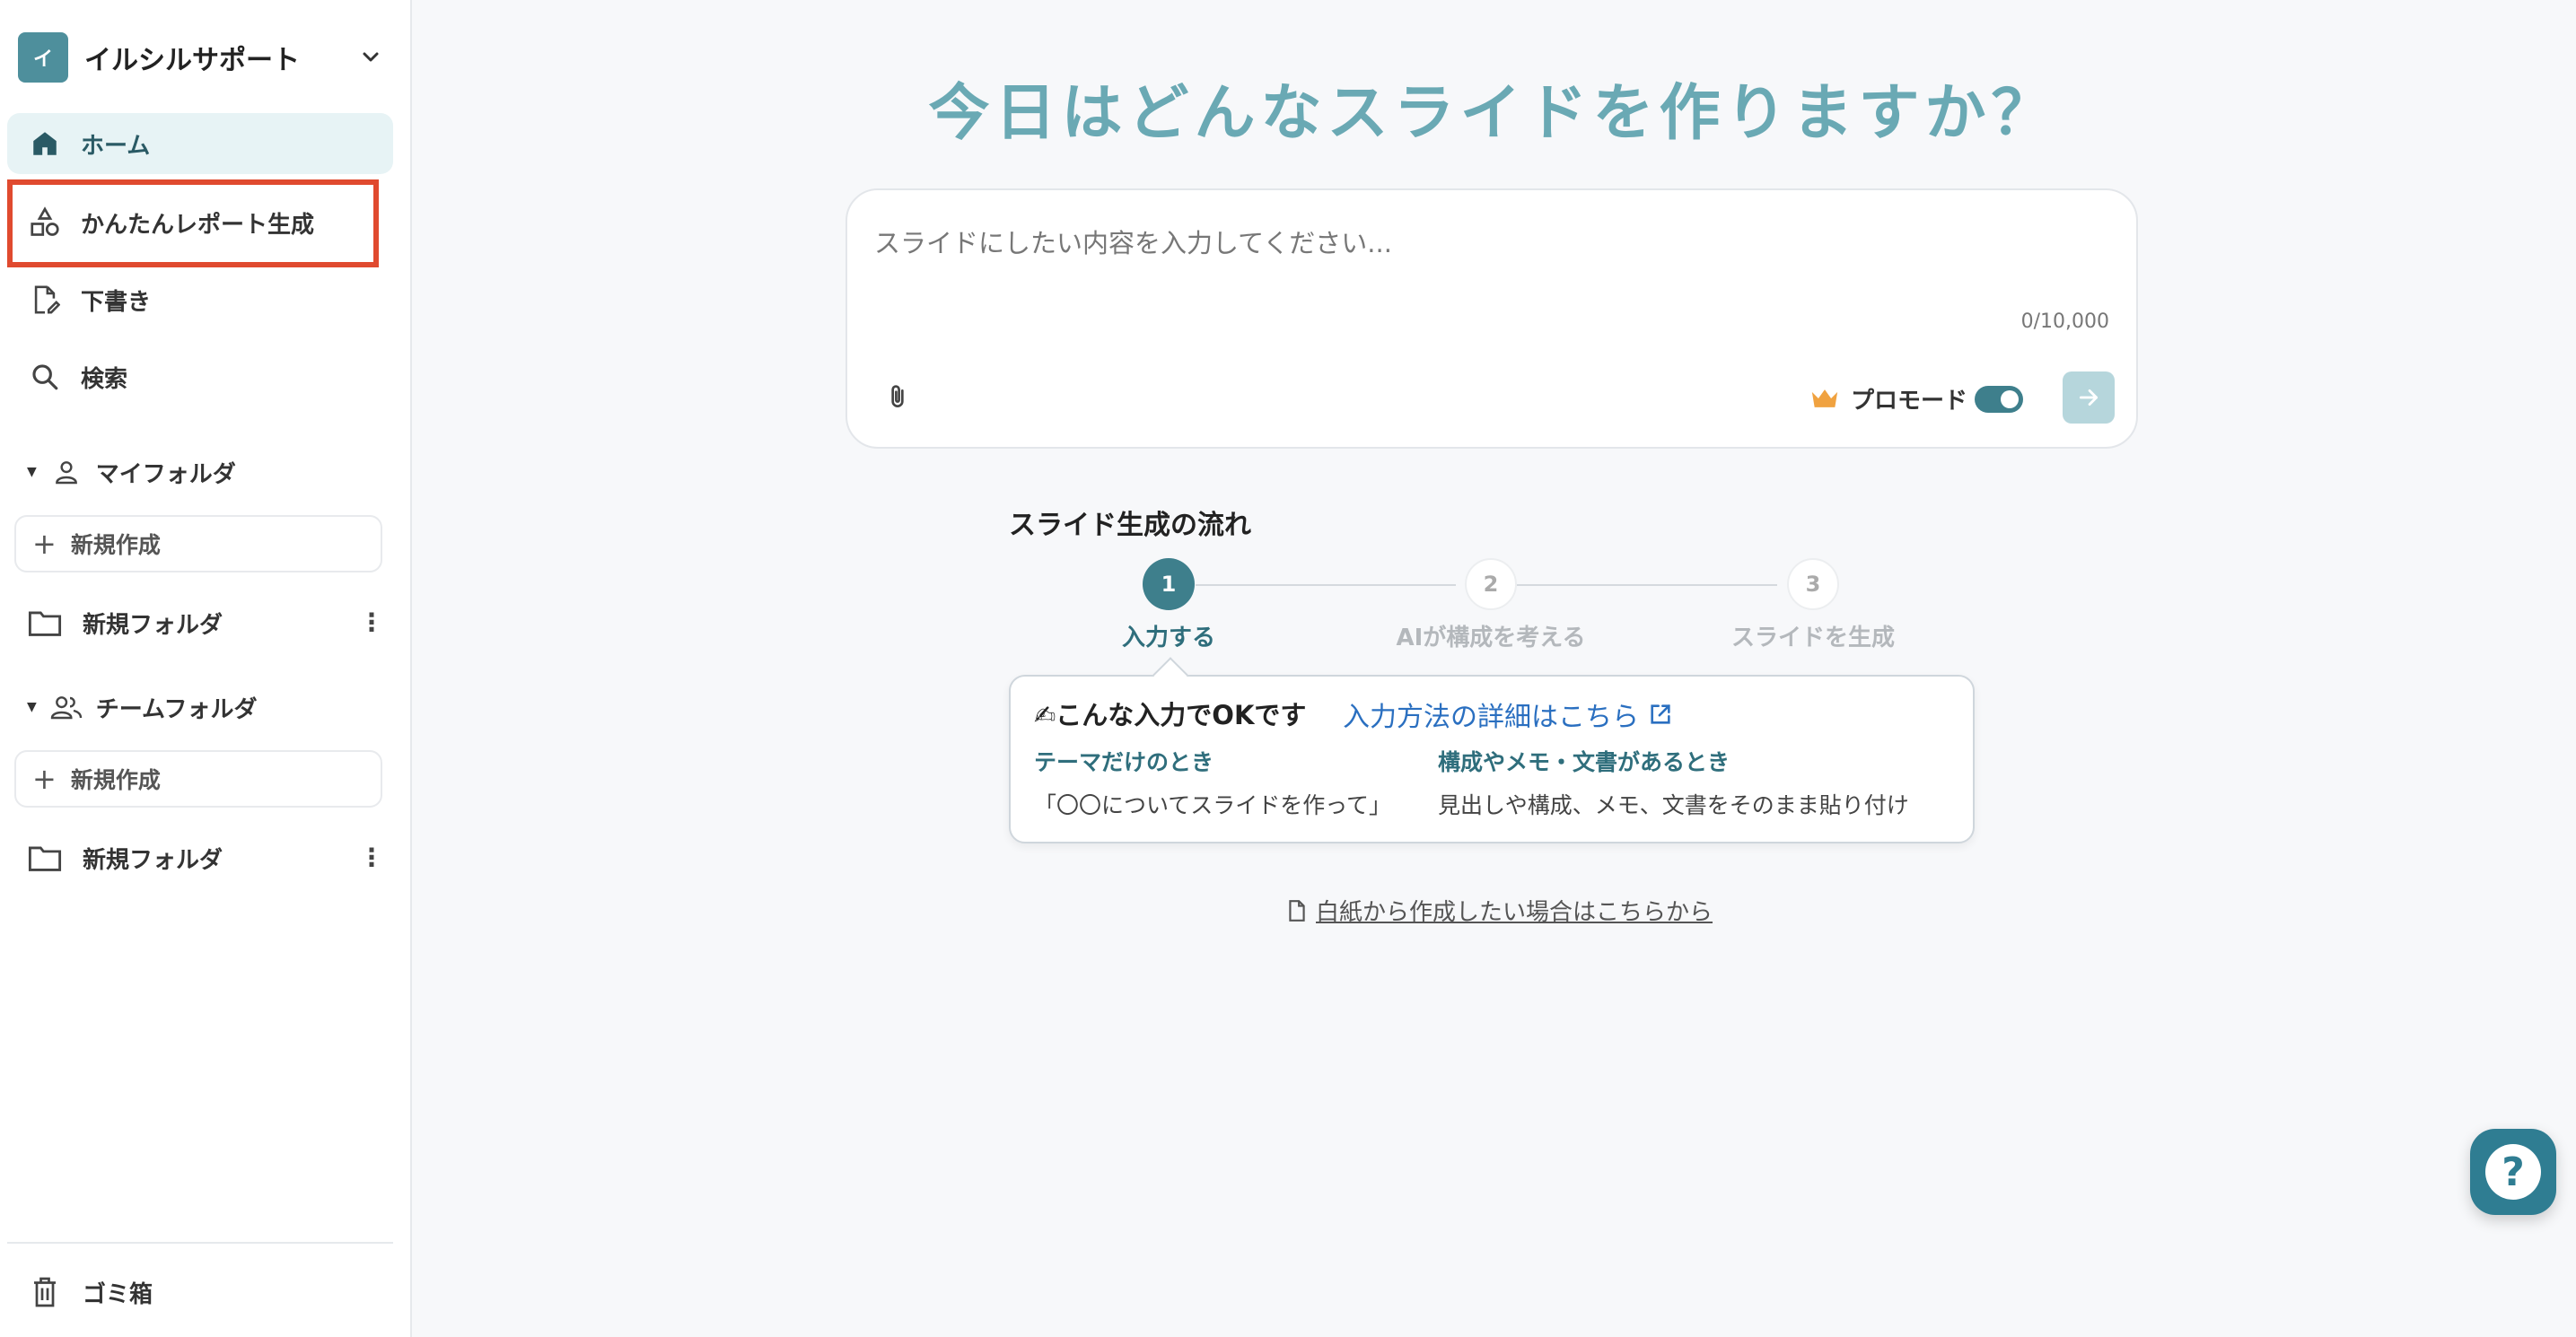 This screenshot has height=1337, width=2576. I want to click on question-icon: ?, so click(2513, 1172).